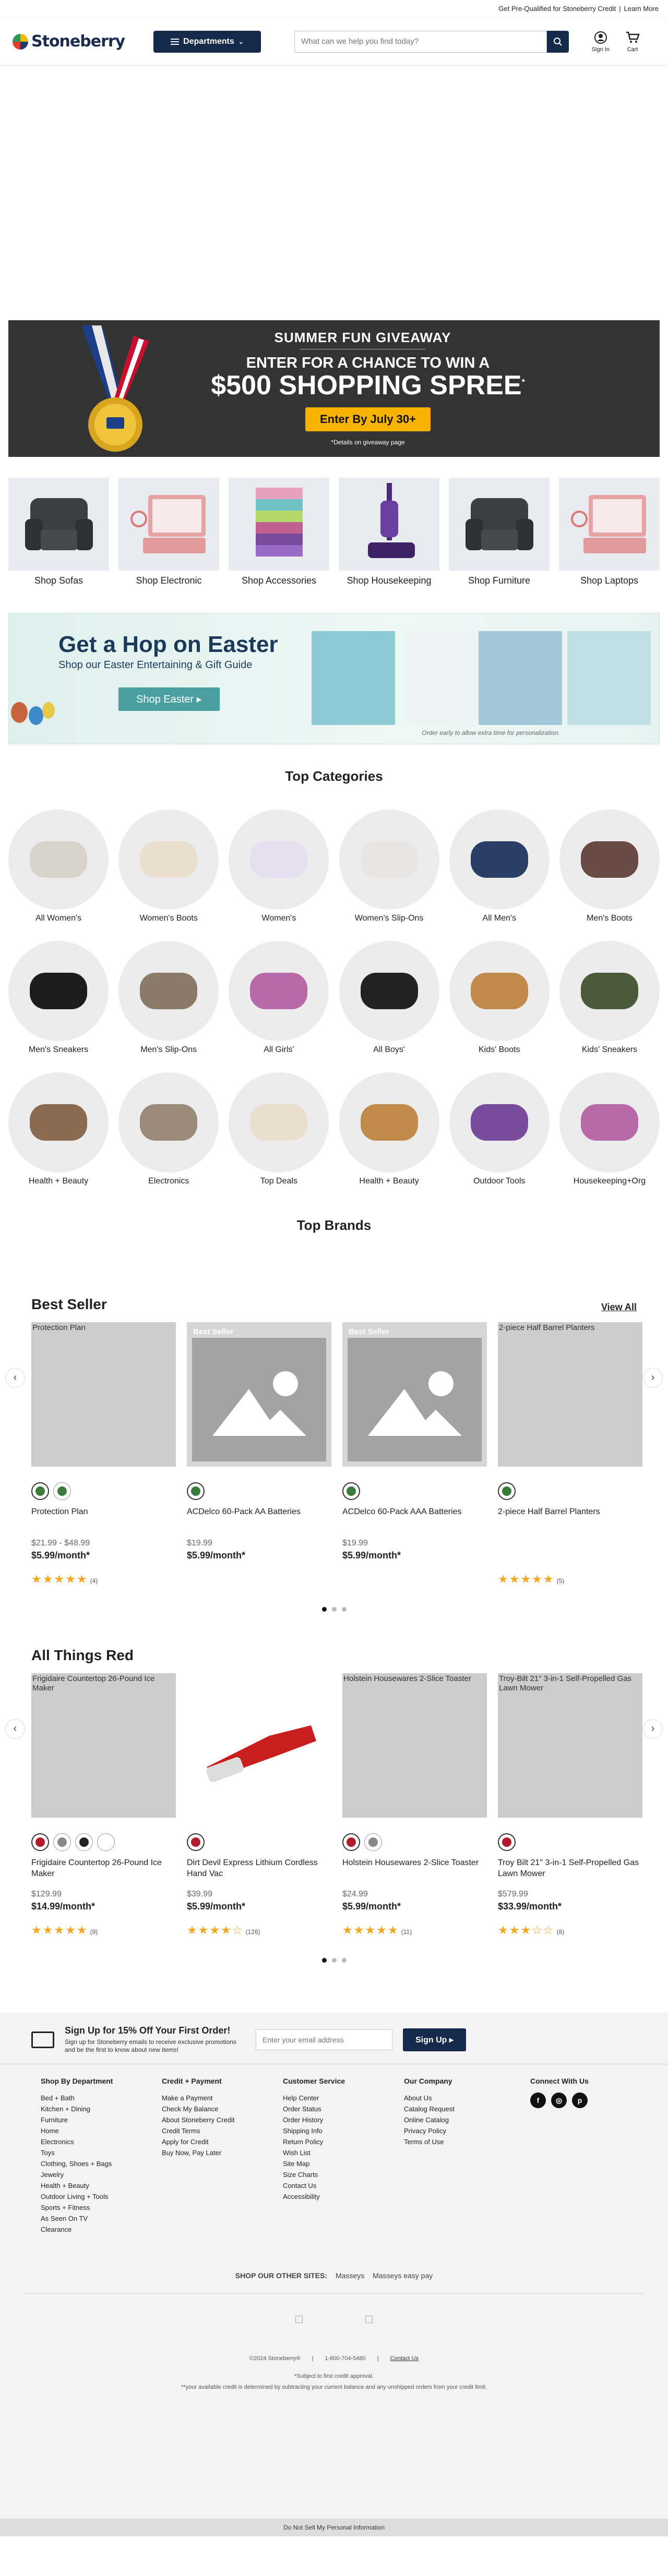 This screenshot has width=668, height=2576. What do you see at coordinates (101, 2108) in the screenshot?
I see `footer-link: Kitchen + Dining` at bounding box center [101, 2108].